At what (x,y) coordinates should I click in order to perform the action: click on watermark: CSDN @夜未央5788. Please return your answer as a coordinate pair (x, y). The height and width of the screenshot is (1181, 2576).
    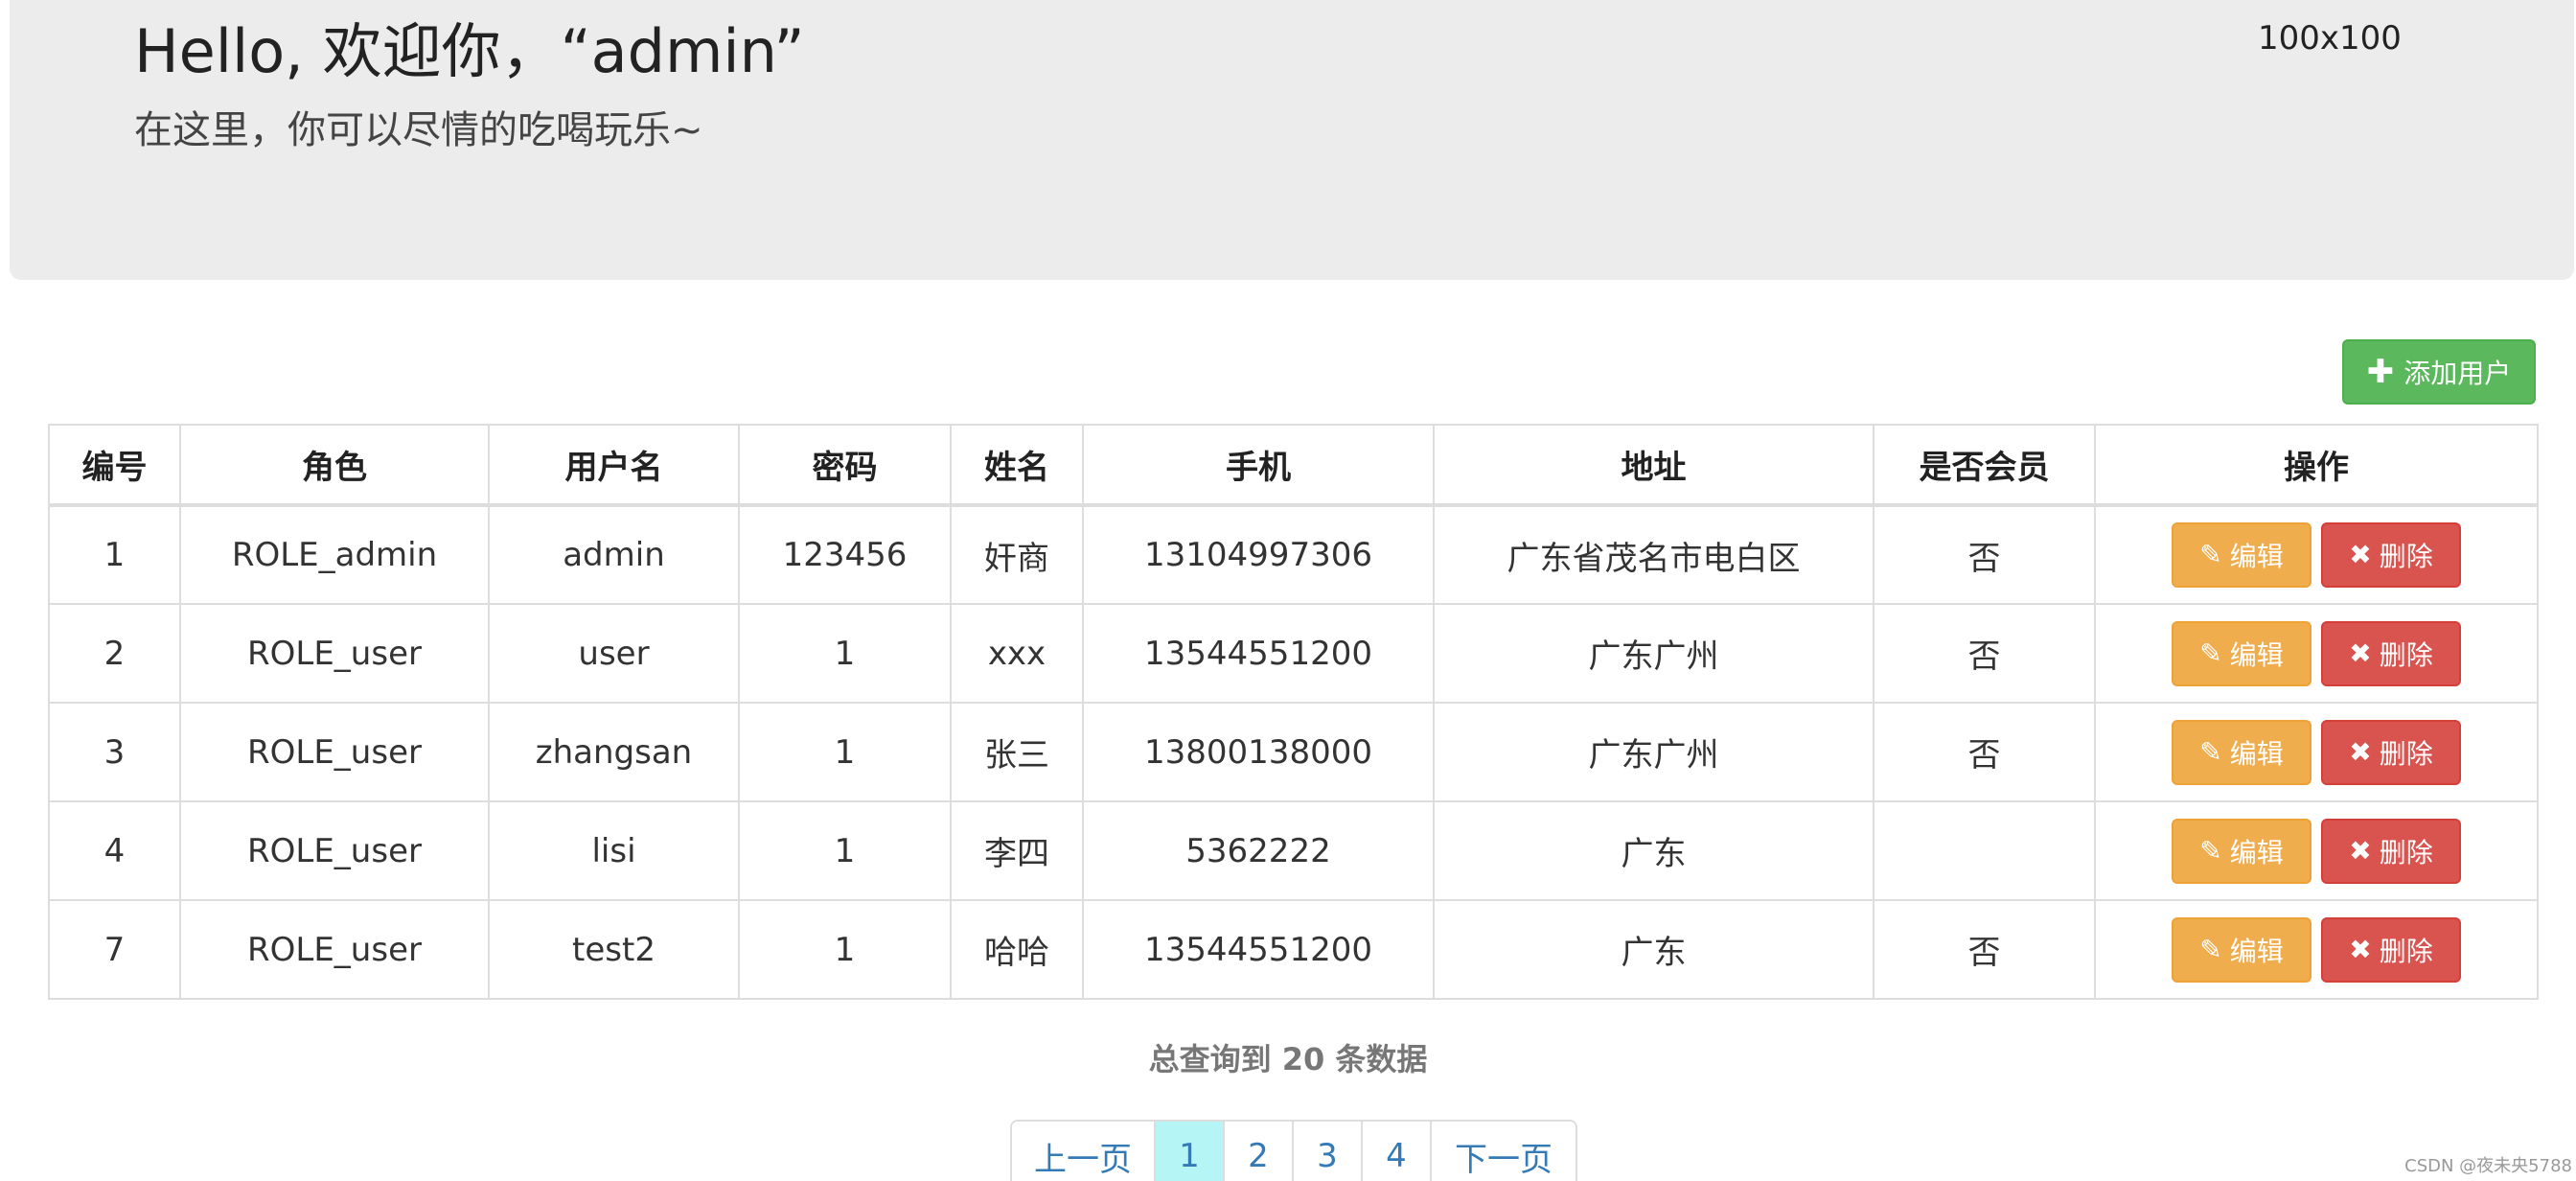
    Looking at the image, I should click on (2488, 1166).